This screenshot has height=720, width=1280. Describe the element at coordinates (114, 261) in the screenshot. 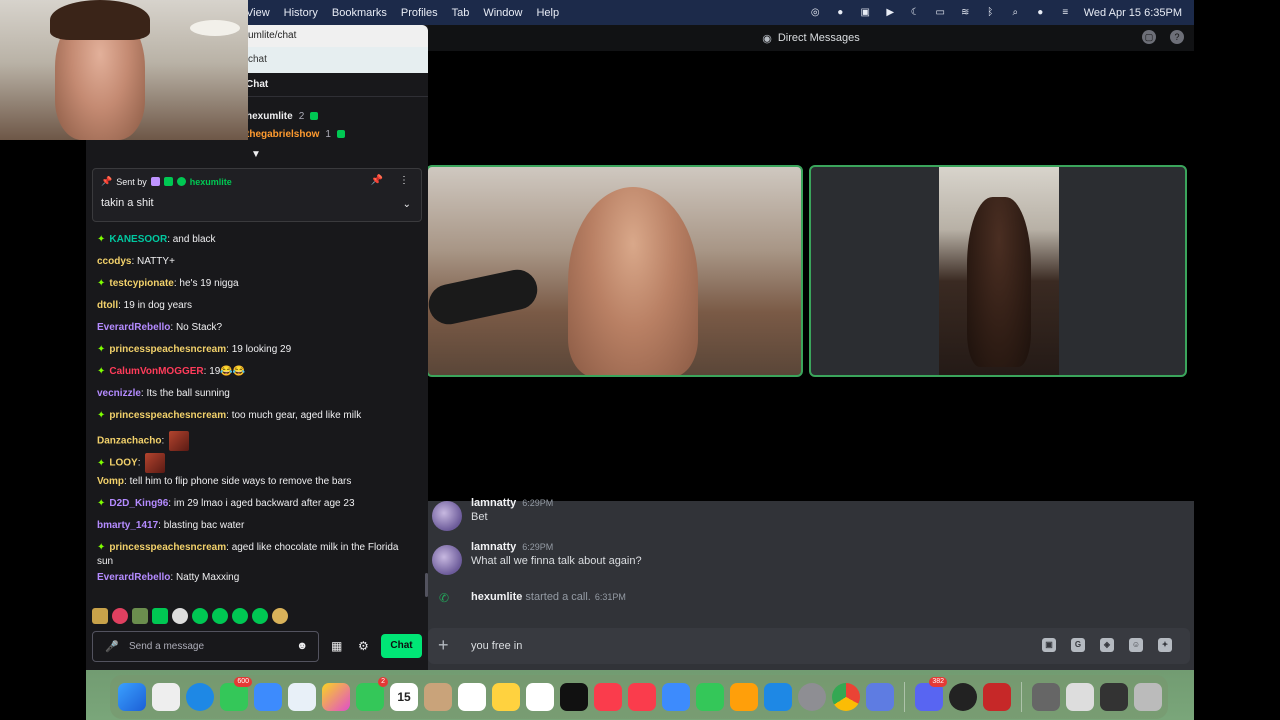

I see `chat-username: ccodys` at that location.